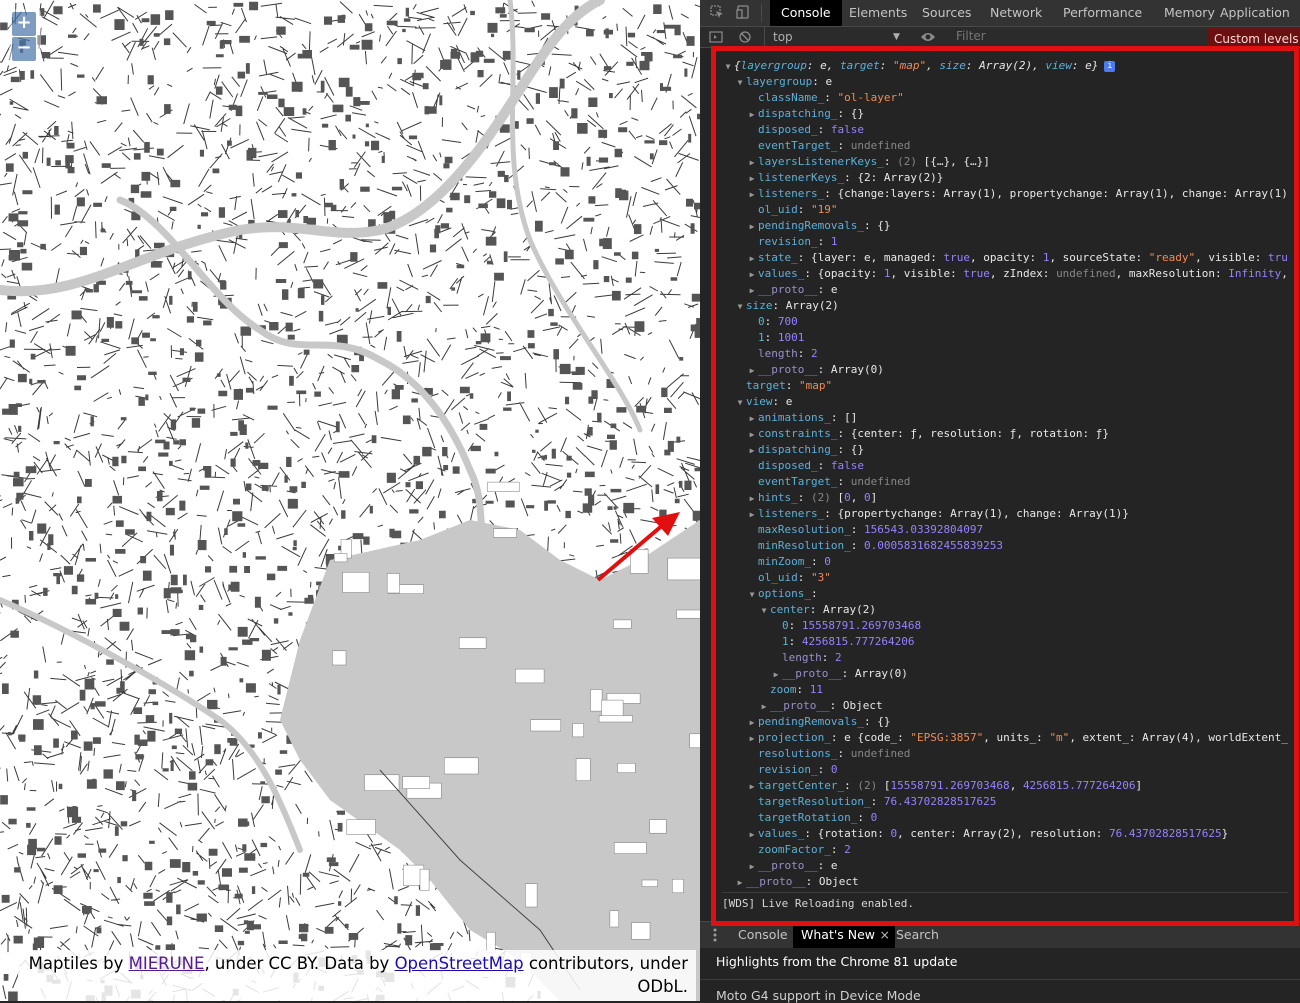 The height and width of the screenshot is (1003, 1300). What do you see at coordinates (778, 257) in the screenshot?
I see `console-token: state_` at bounding box center [778, 257].